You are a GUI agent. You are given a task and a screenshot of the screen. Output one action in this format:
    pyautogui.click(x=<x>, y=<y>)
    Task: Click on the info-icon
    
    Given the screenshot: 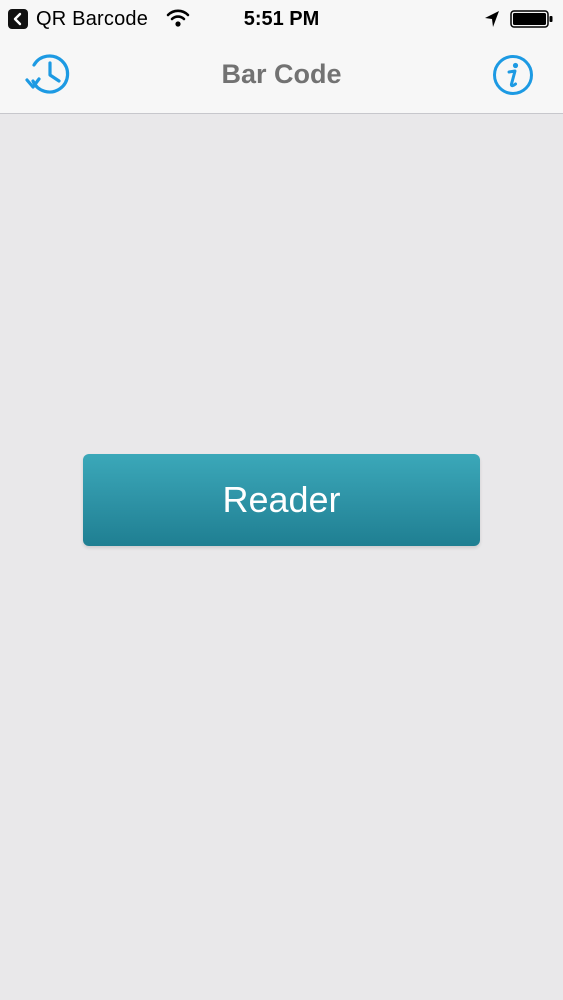 What is the action you would take?
    pyautogui.click(x=513, y=79)
    